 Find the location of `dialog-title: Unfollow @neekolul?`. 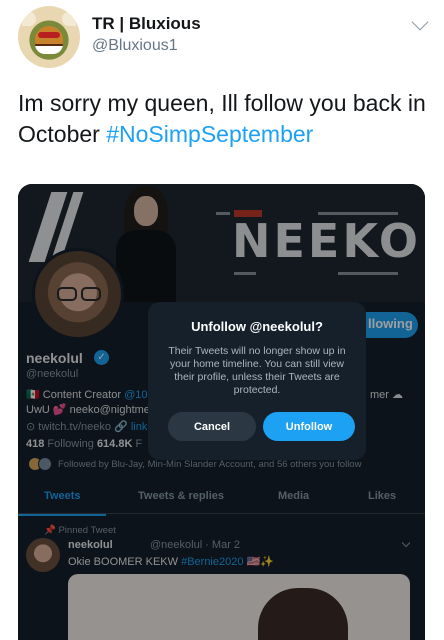

dialog-title: Unfollow @neekolul? is located at coordinates (257, 326).